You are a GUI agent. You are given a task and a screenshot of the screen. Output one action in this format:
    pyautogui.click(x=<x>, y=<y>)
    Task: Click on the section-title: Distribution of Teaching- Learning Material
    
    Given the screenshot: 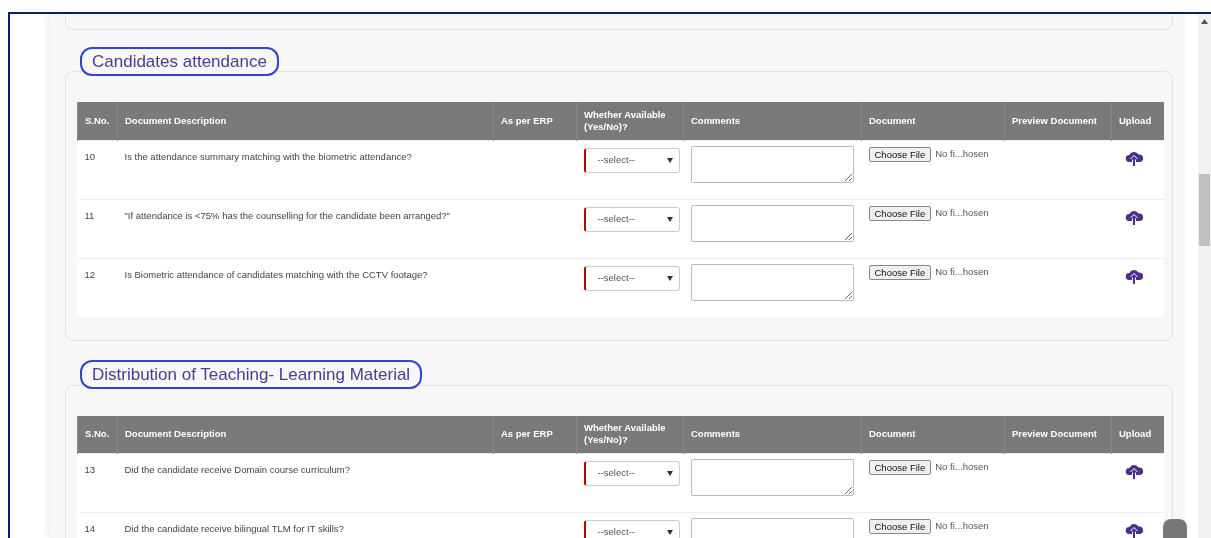 What is the action you would take?
    pyautogui.click(x=251, y=375)
    